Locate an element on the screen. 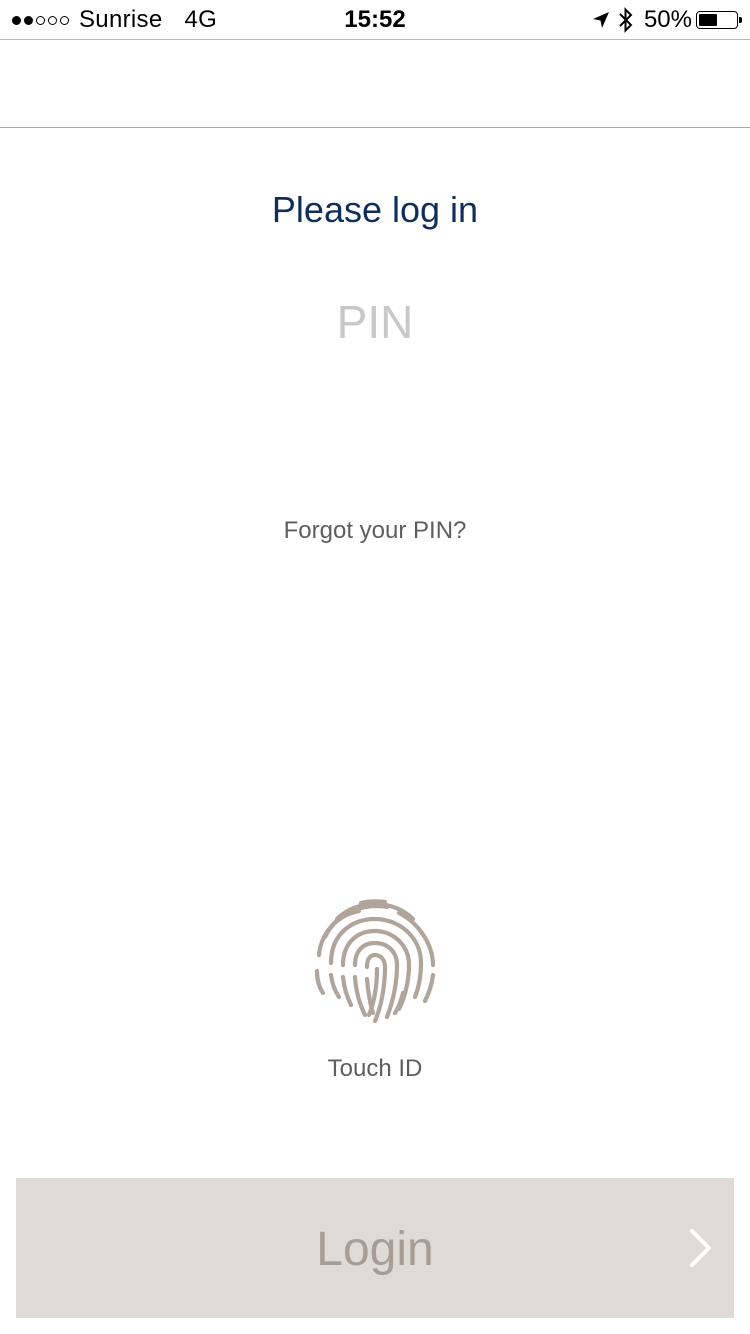  pin-input is located at coordinates (375, 322).